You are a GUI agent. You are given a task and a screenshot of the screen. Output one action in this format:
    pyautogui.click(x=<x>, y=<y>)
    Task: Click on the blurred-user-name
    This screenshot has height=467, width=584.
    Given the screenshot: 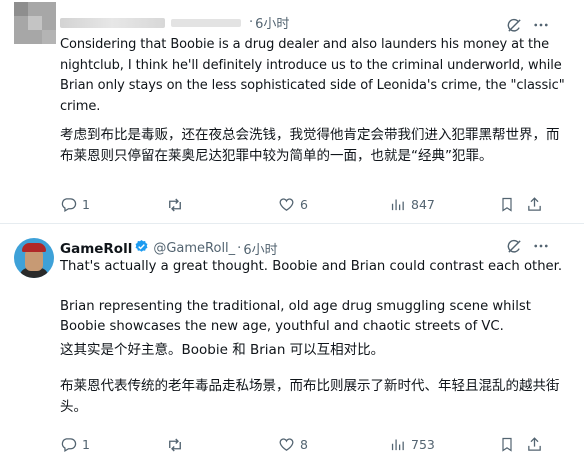 What is the action you would take?
    pyautogui.click(x=112, y=22)
    